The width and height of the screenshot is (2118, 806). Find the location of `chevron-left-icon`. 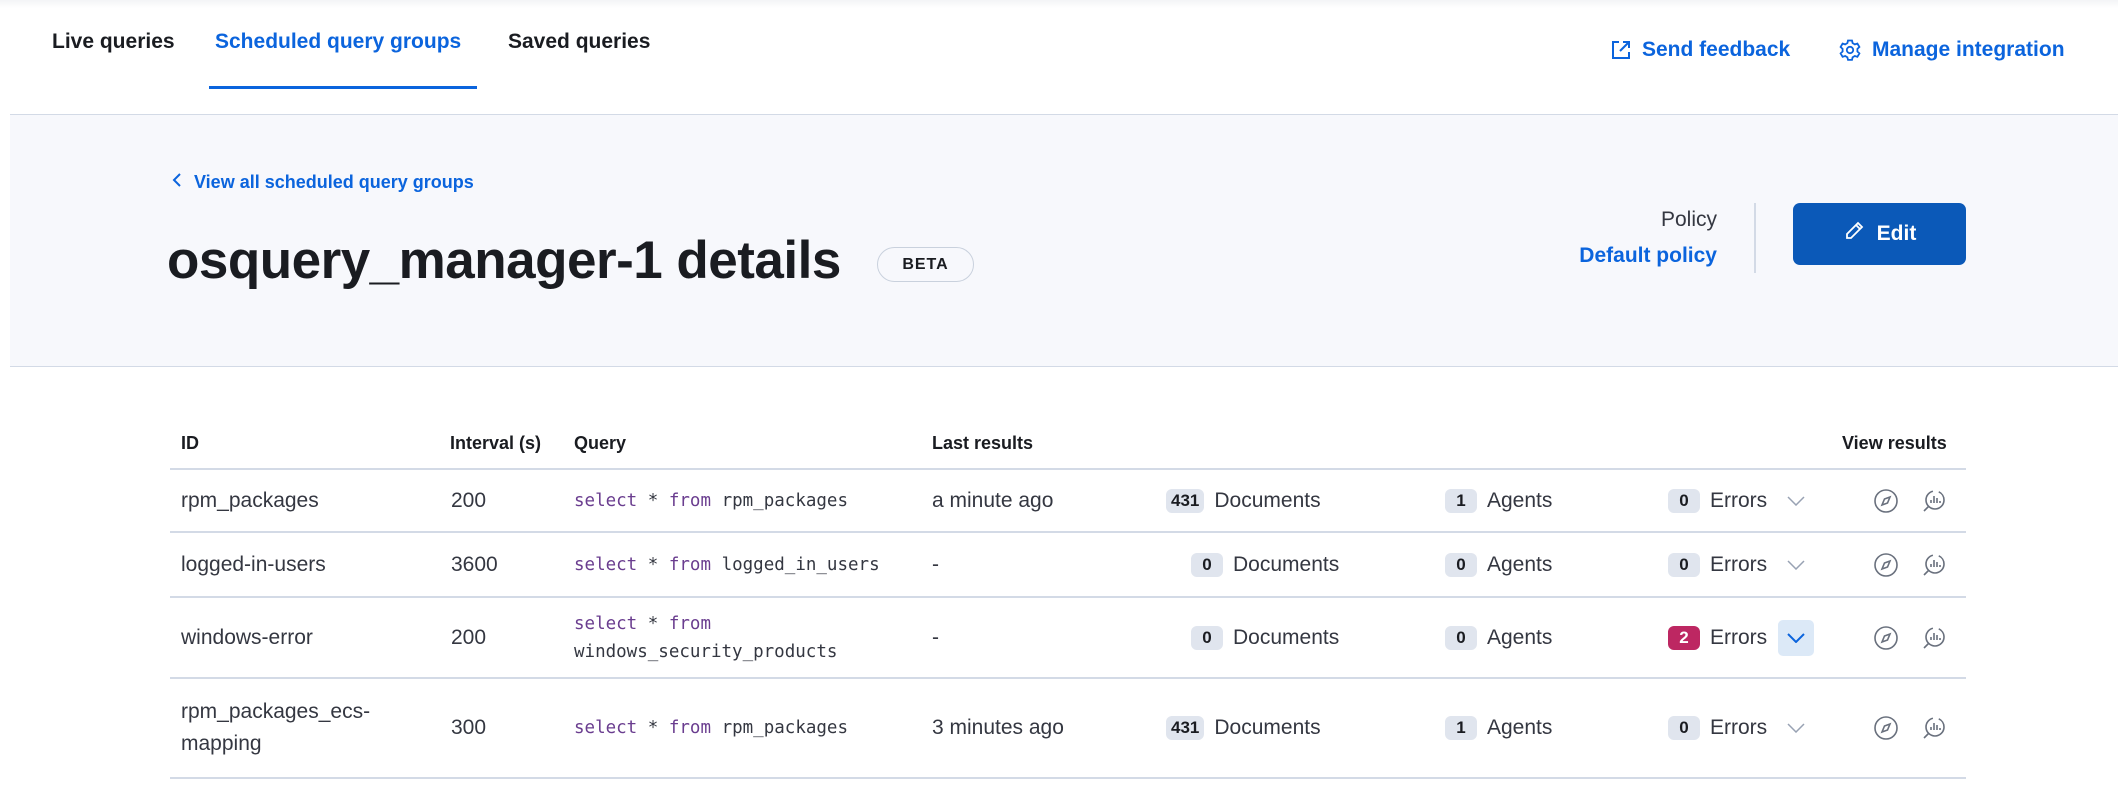

chevron-left-icon is located at coordinates (177, 182).